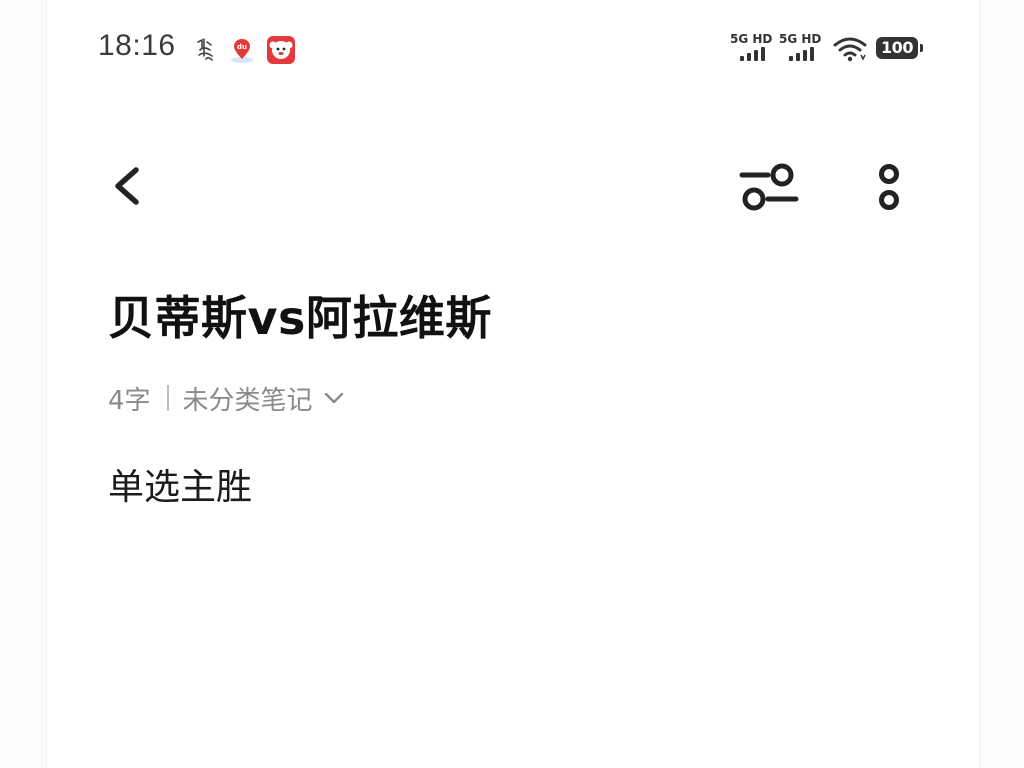 Image resolution: width=1024 pixels, height=768 pixels. Describe the element at coordinates (921, 48) in the screenshot. I see `battery-cap` at that location.